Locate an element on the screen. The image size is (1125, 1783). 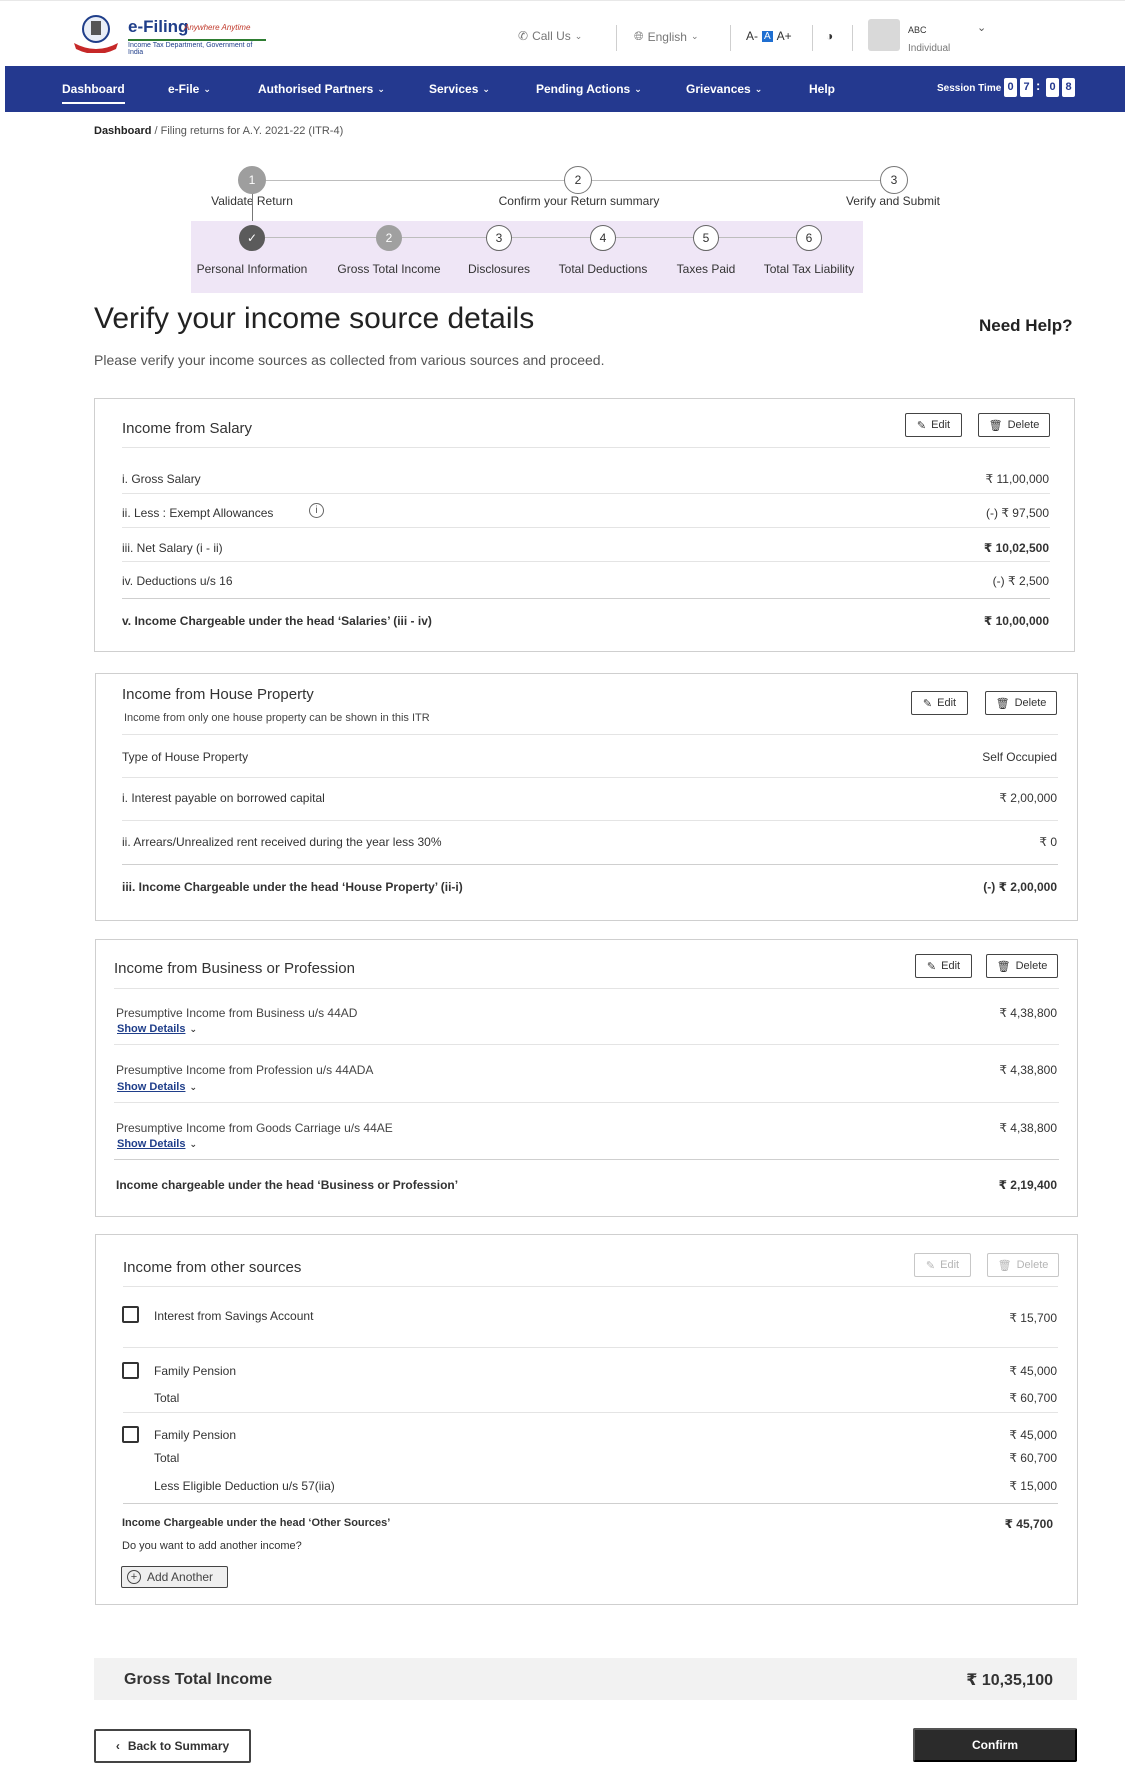
session-digit: 7 is located at coordinates (1026, 87).